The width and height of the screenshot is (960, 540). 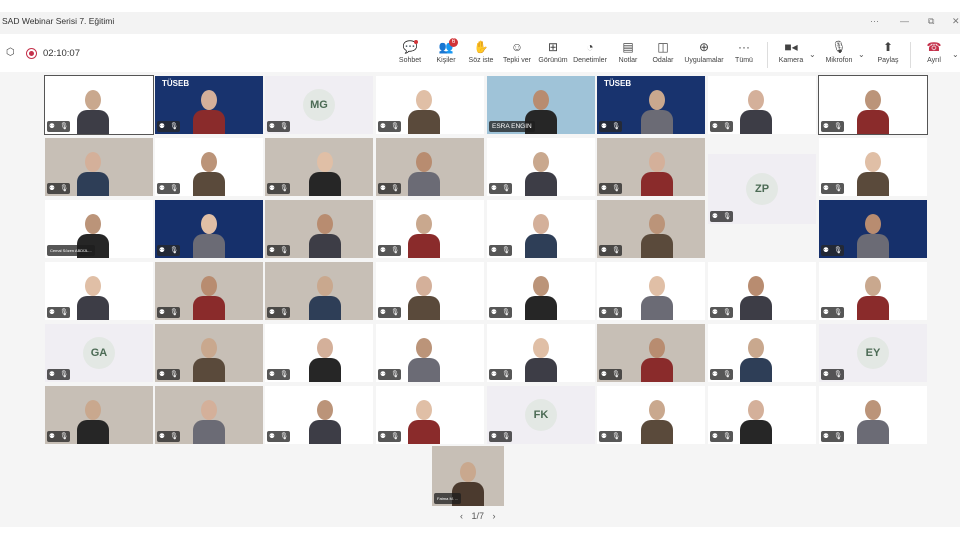 I want to click on participant-tile-ga: GA ⚉ 🎙, so click(x=99, y=353).